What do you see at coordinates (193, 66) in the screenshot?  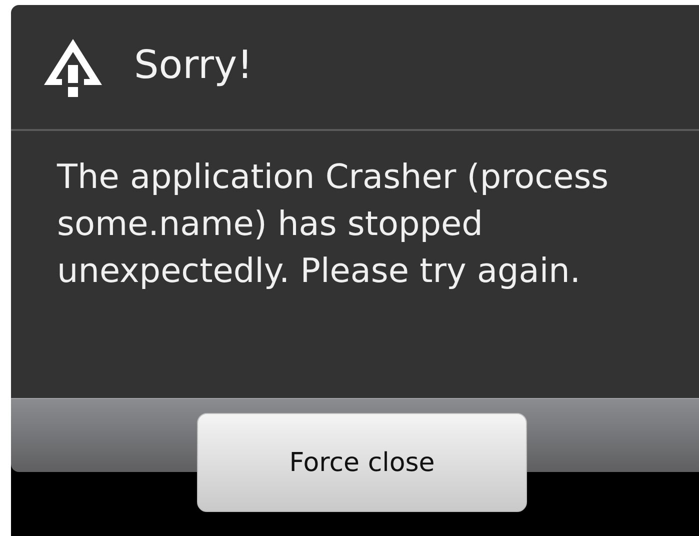 I see `dialog-title: Sorry!` at bounding box center [193, 66].